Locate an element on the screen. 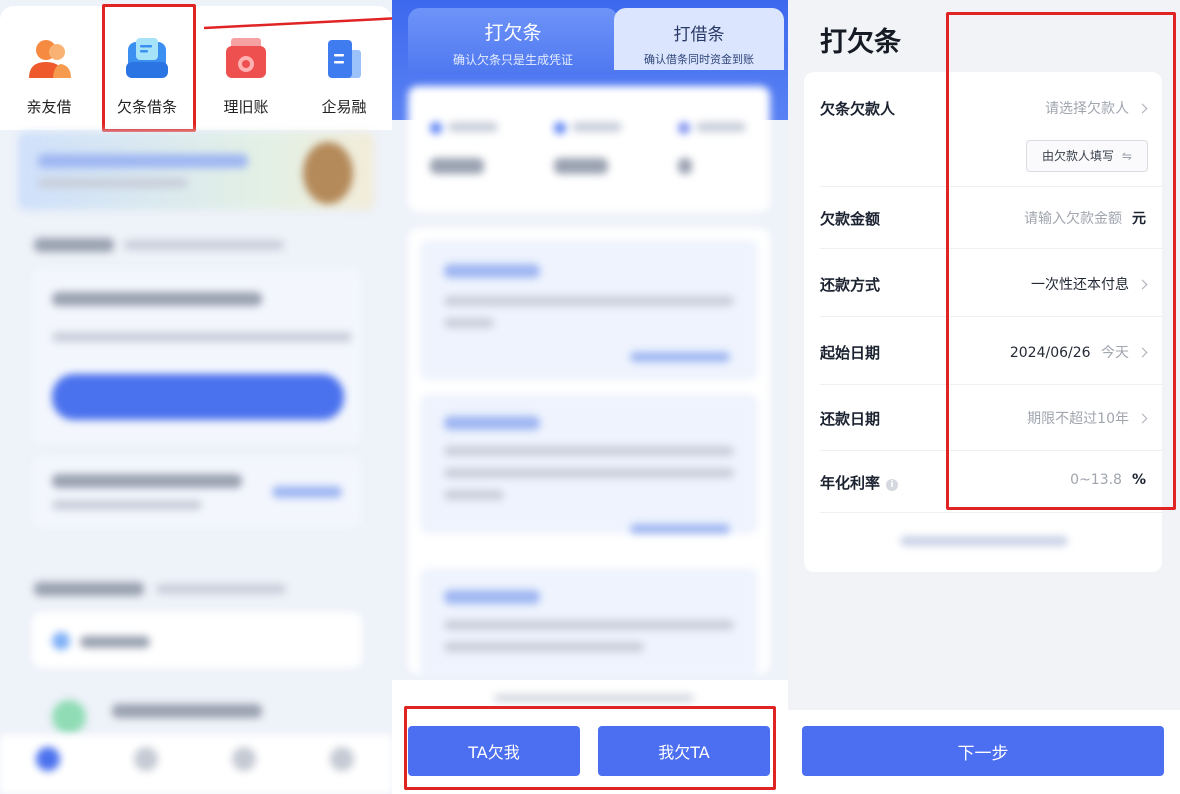  tab-title: 打借条 is located at coordinates (699, 35).